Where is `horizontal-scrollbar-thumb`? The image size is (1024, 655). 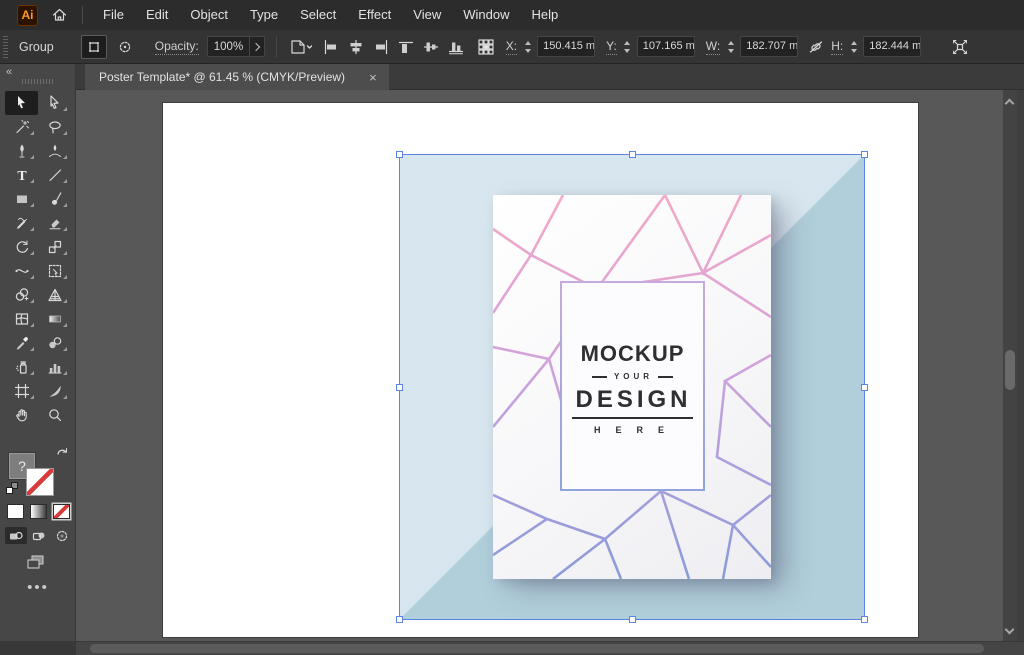 horizontal-scrollbar-thumb is located at coordinates (537, 648).